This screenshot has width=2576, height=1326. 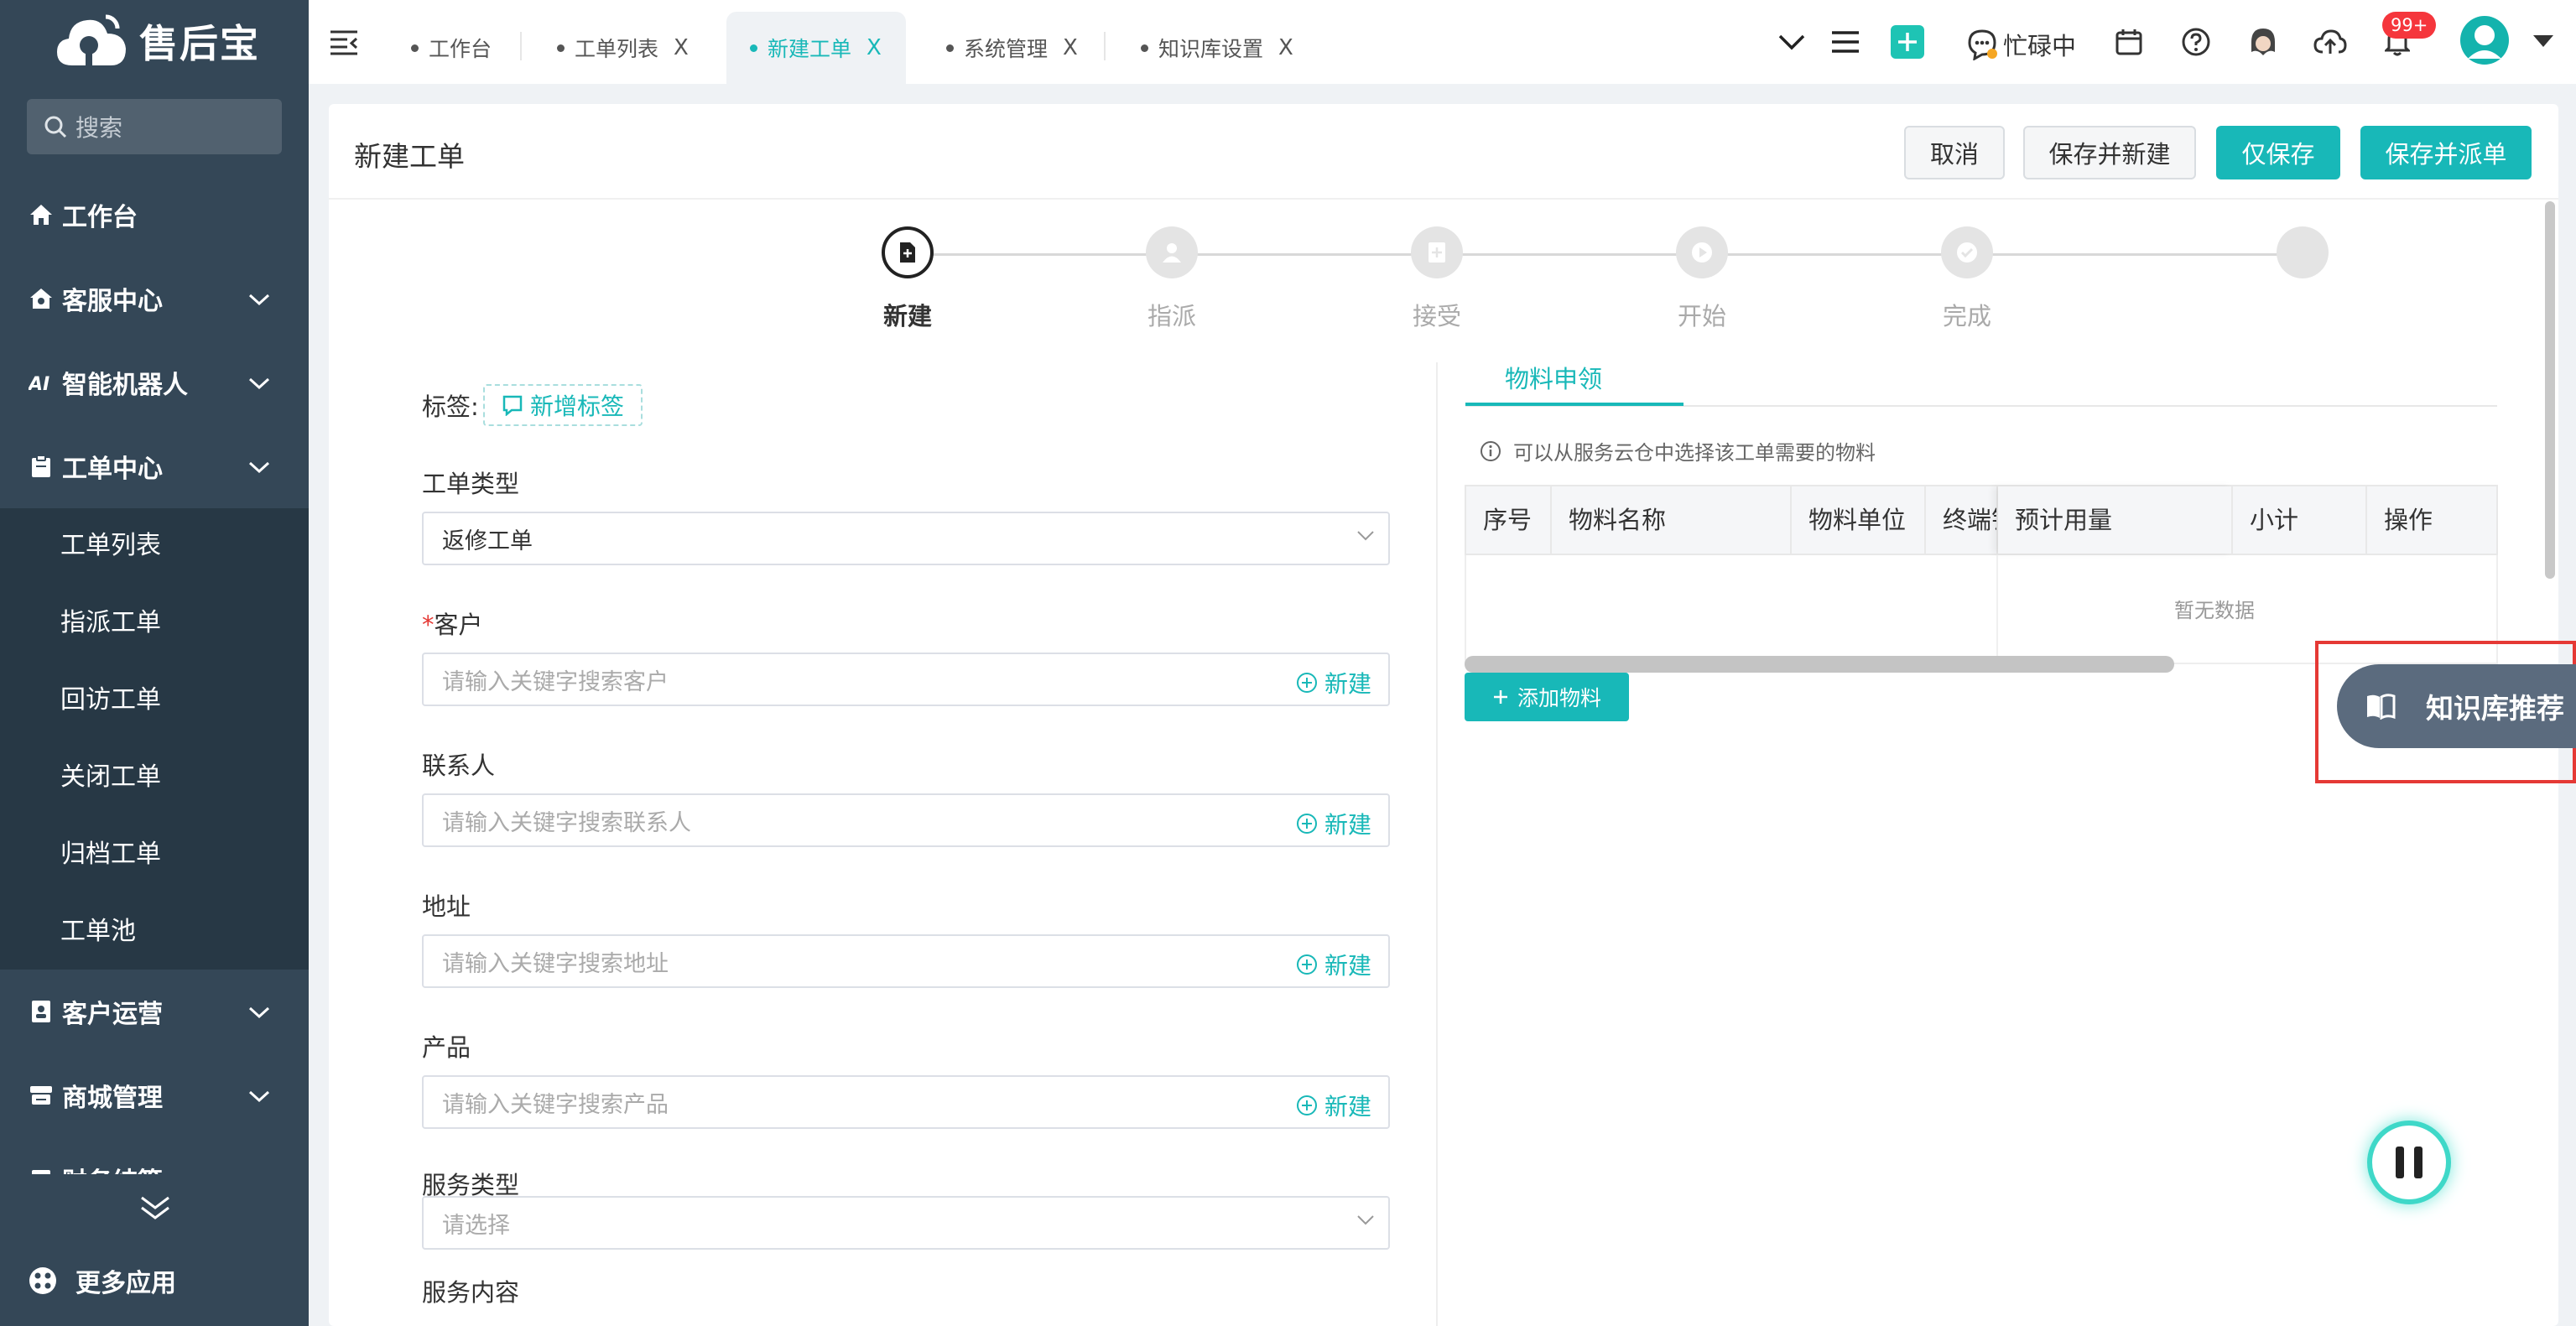 I want to click on col-estimated-qty: 预计用量, so click(x=2115, y=520).